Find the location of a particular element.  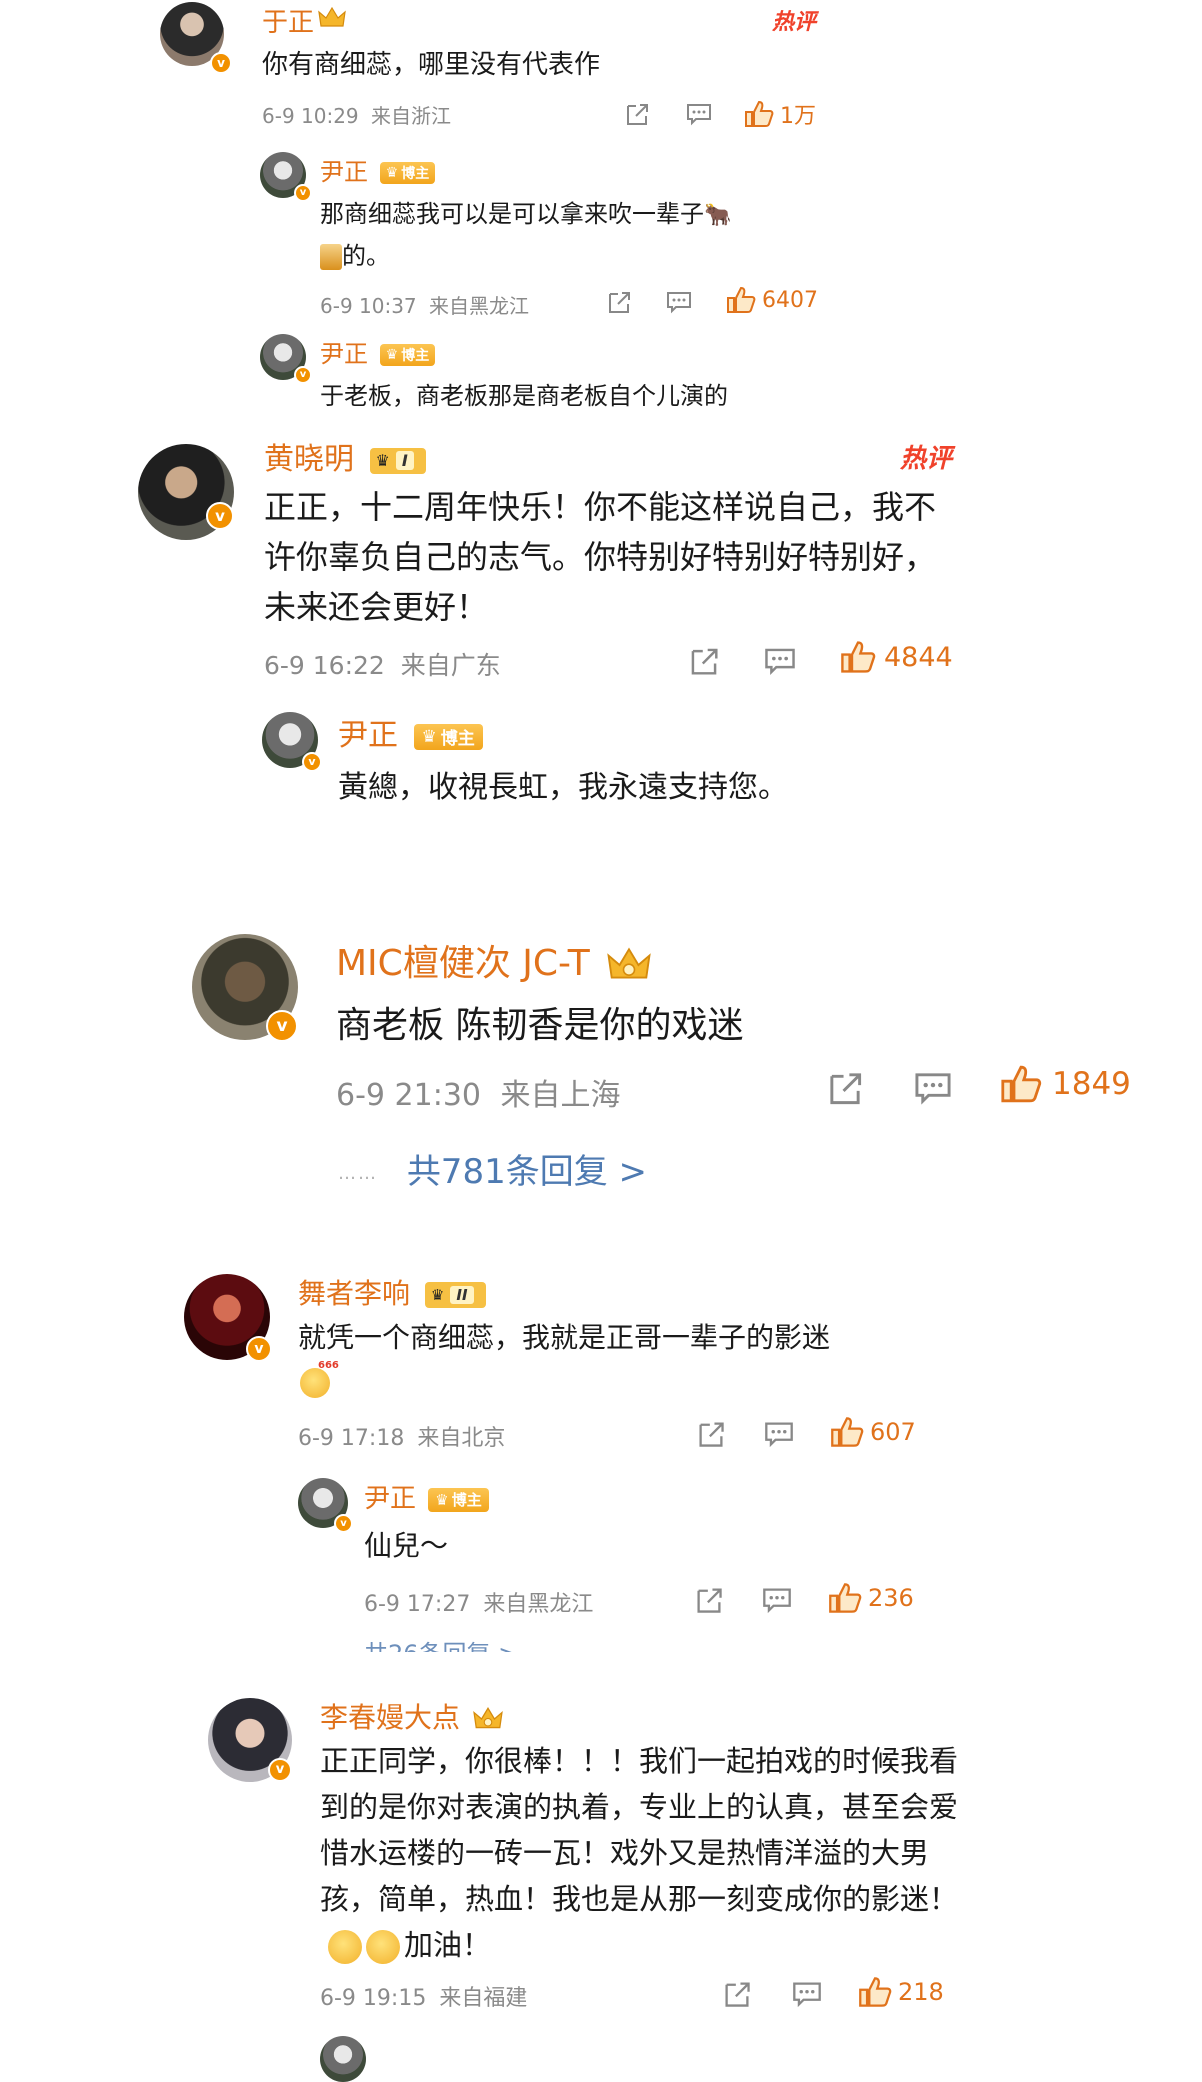

username: 黄晓明 ♛ I is located at coordinates (345, 456).